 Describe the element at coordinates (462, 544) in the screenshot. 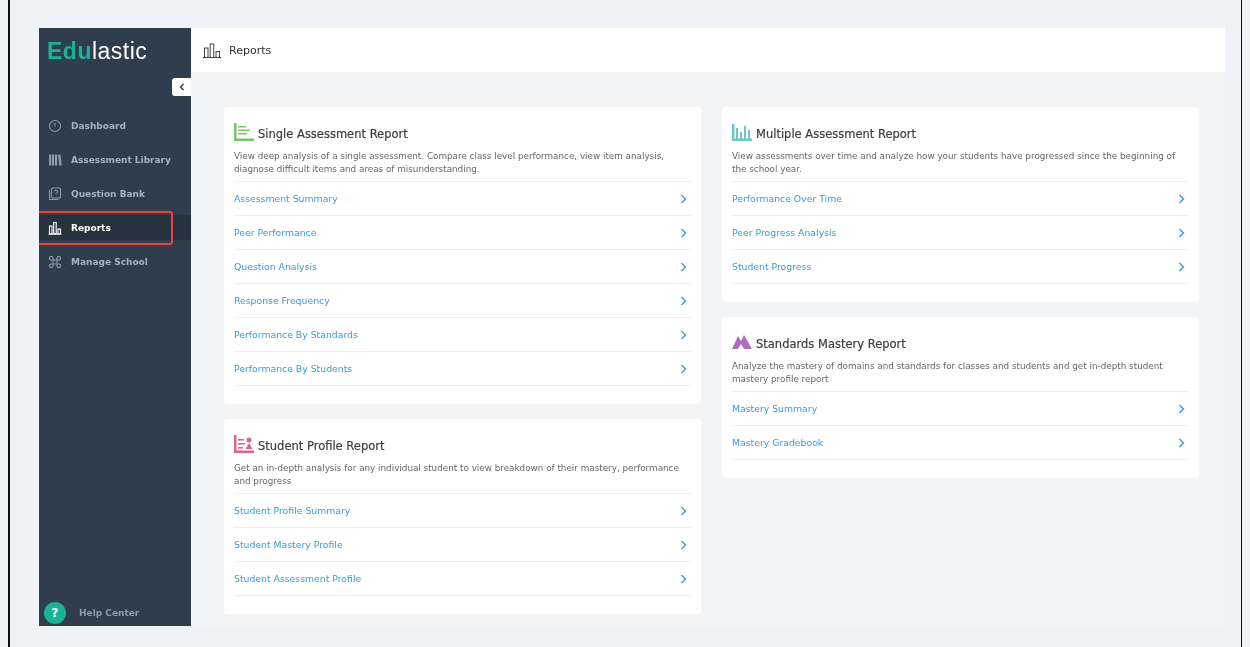

I see `report-link: Student Mastery Profile` at that location.